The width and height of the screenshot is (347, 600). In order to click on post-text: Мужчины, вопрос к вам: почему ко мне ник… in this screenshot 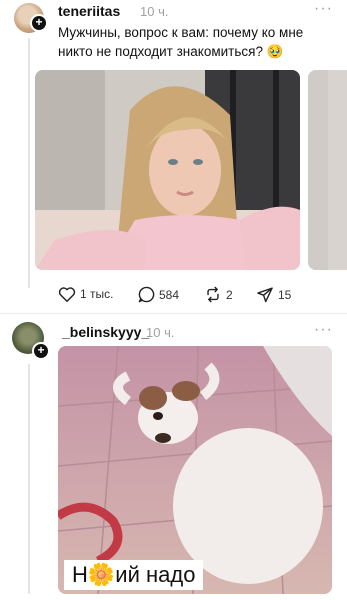, I will do `click(181, 42)`.